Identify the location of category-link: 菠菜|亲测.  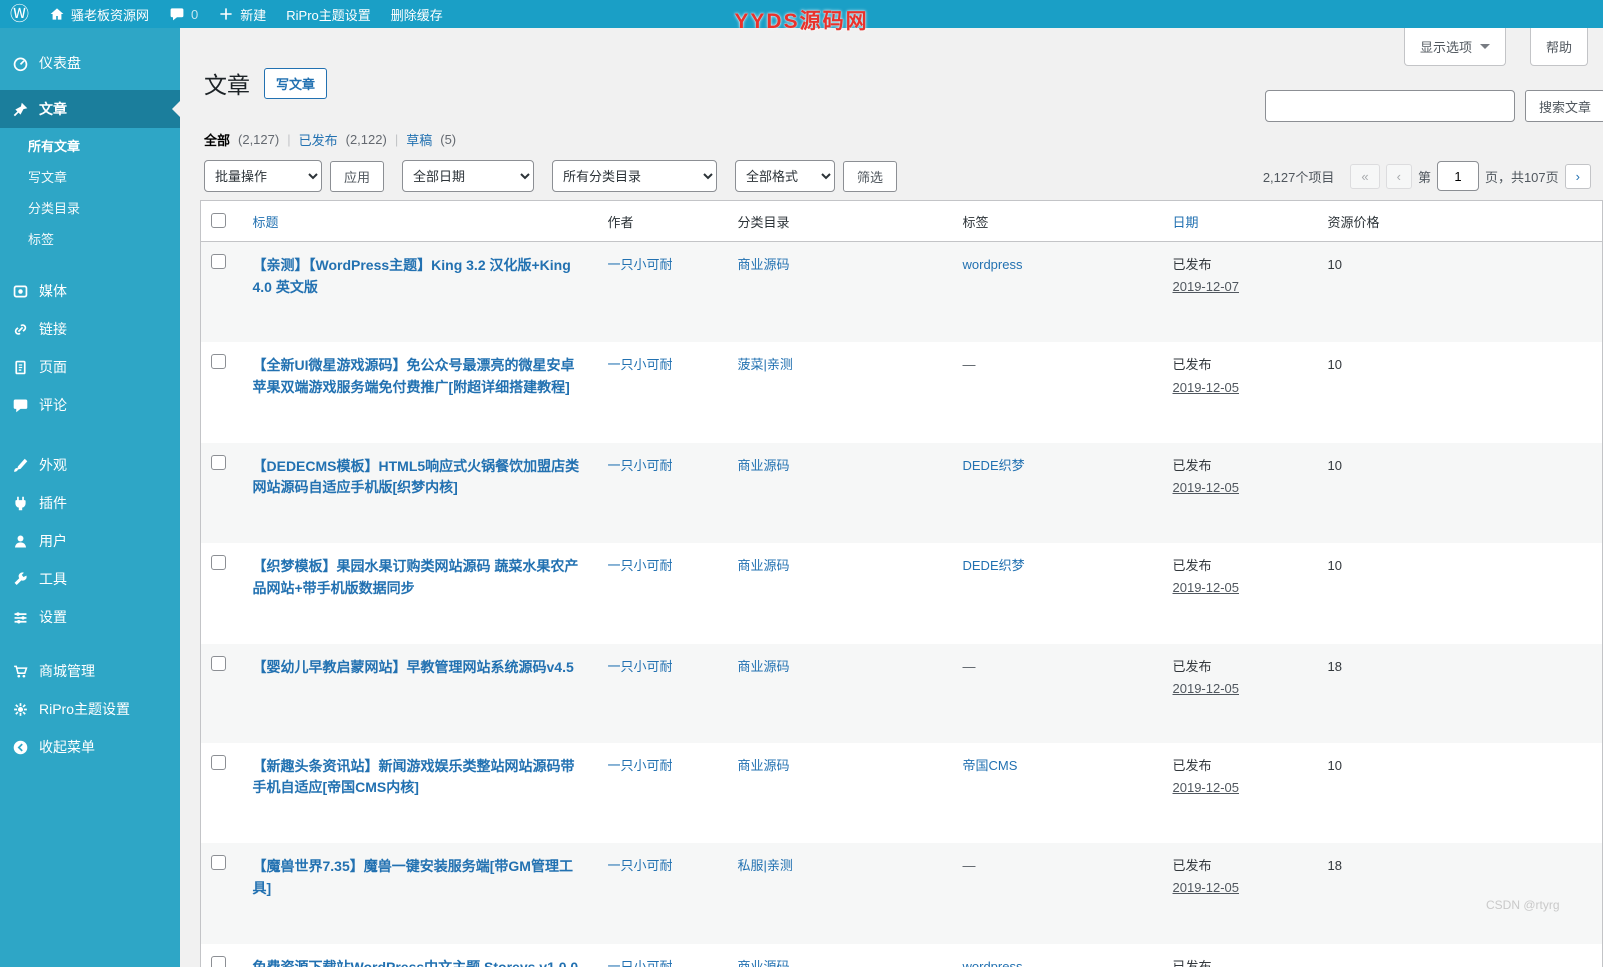
(765, 364).